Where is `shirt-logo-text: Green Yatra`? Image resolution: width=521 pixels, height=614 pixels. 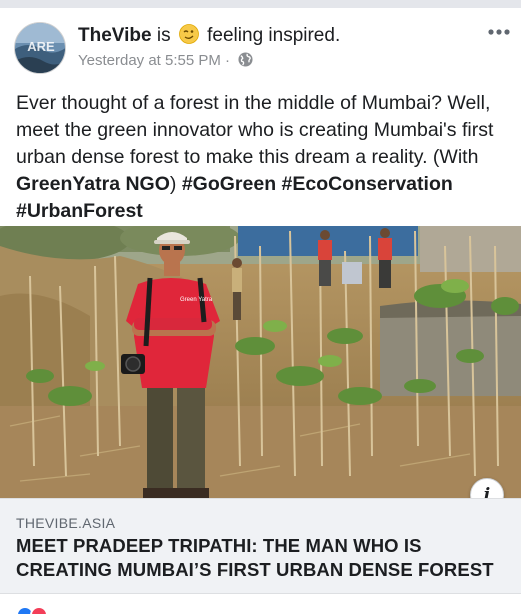 shirt-logo-text: Green Yatra is located at coordinates (196, 300).